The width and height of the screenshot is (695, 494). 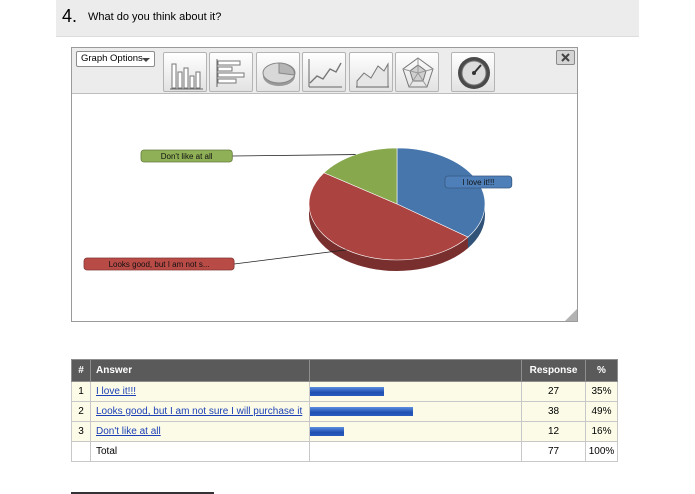 I want to click on close-graph-button, so click(x=565, y=57).